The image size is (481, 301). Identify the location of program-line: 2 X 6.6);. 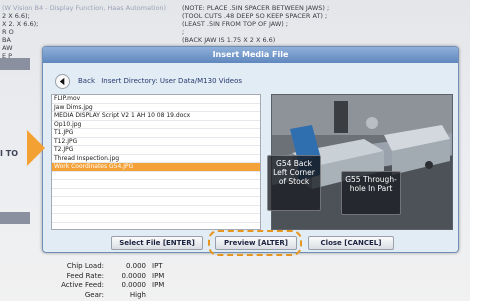
(16, 16).